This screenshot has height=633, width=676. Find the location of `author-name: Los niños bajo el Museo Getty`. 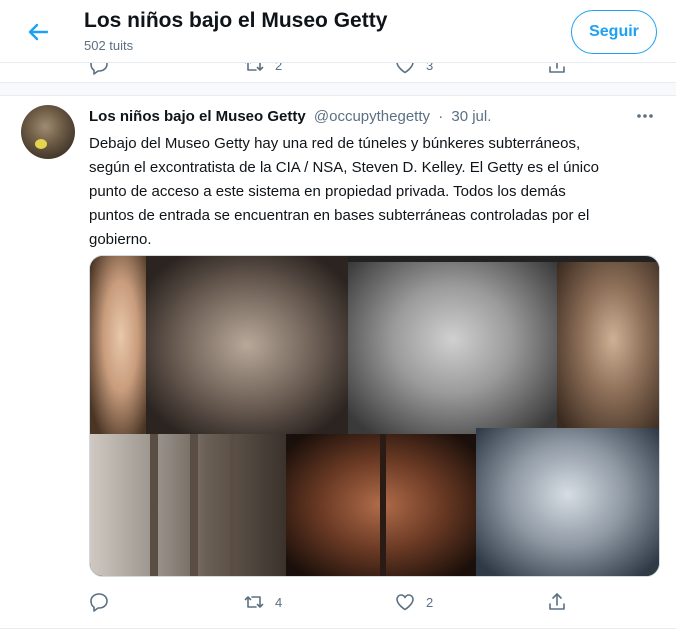

author-name: Los niños bajo el Museo Getty is located at coordinates (197, 116).